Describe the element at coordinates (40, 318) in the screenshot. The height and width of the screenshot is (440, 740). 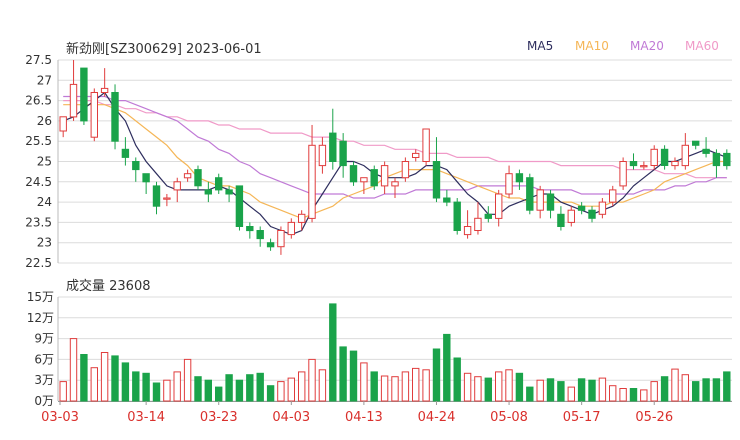
I see `volume-tick-label: 12万` at that location.